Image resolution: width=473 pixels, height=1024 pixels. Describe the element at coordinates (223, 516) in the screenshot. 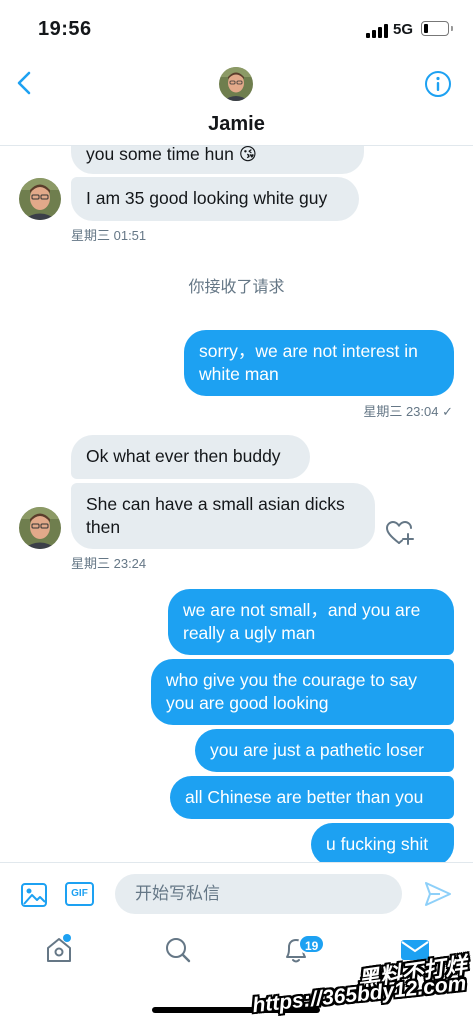

I see `message-bubble-incoming: She can have a small asian dicks then` at that location.